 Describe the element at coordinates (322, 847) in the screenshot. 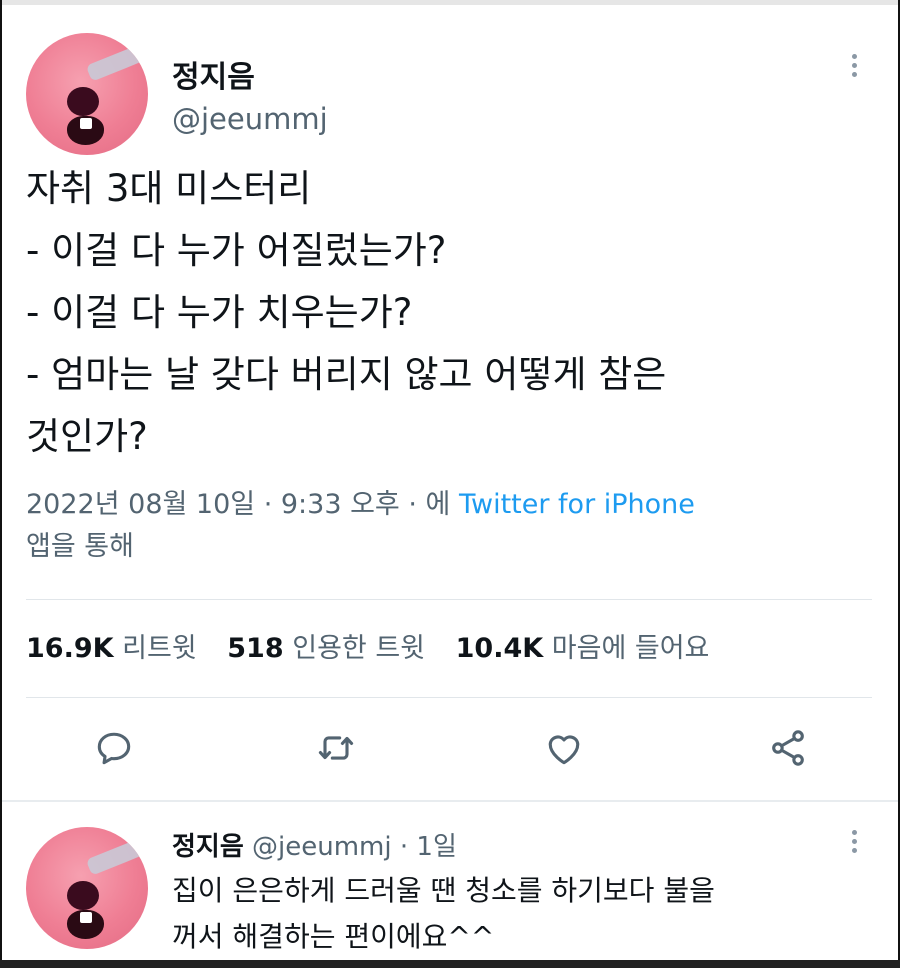

I see `reply-author-handle: @jeeummj` at that location.